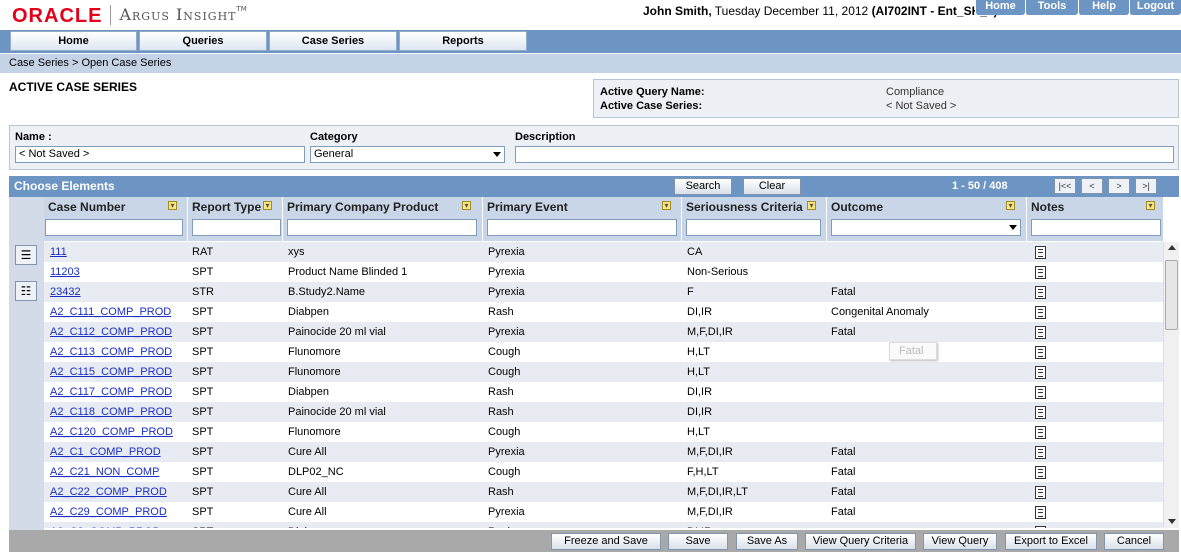 The height and width of the screenshot is (554, 1181). Describe the element at coordinates (767, 541) in the screenshot. I see `save-as-button: Save As` at that location.